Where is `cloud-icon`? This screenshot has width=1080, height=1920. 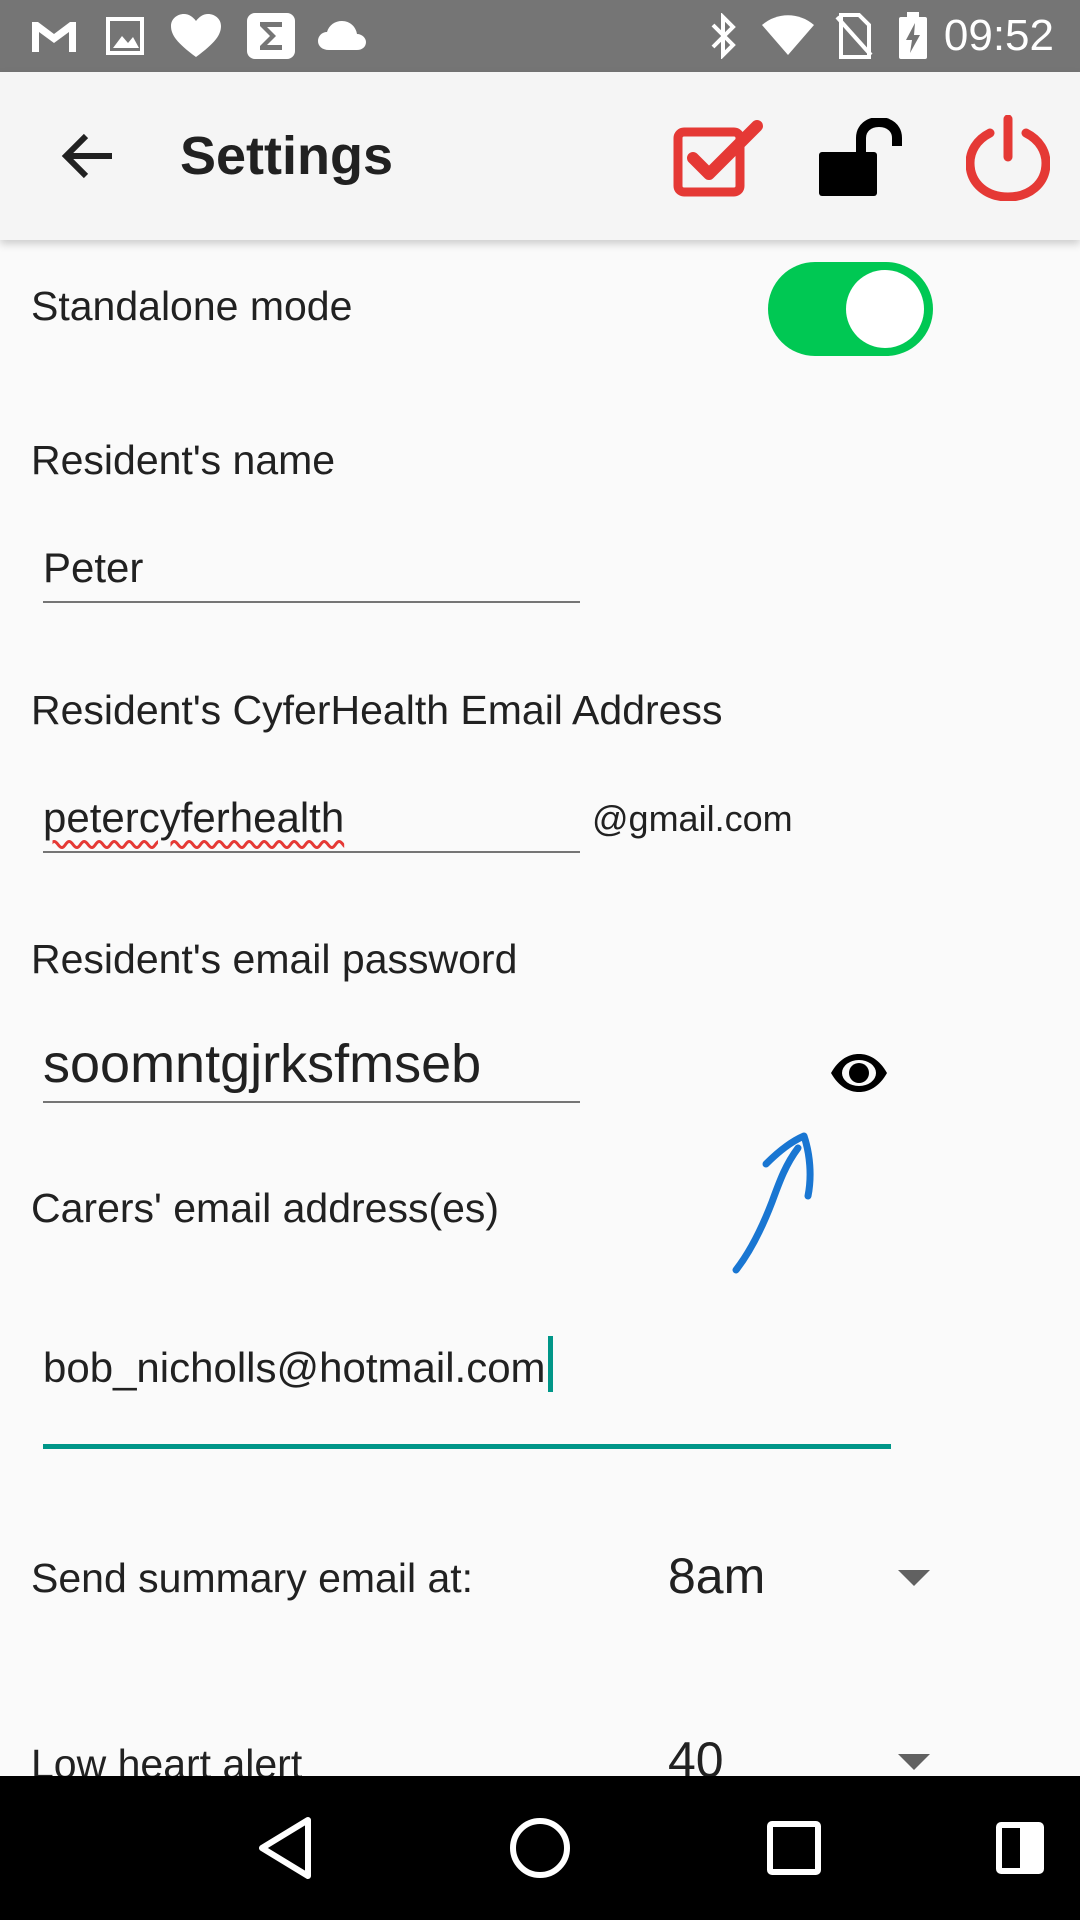
cloud-icon is located at coordinates (342, 36).